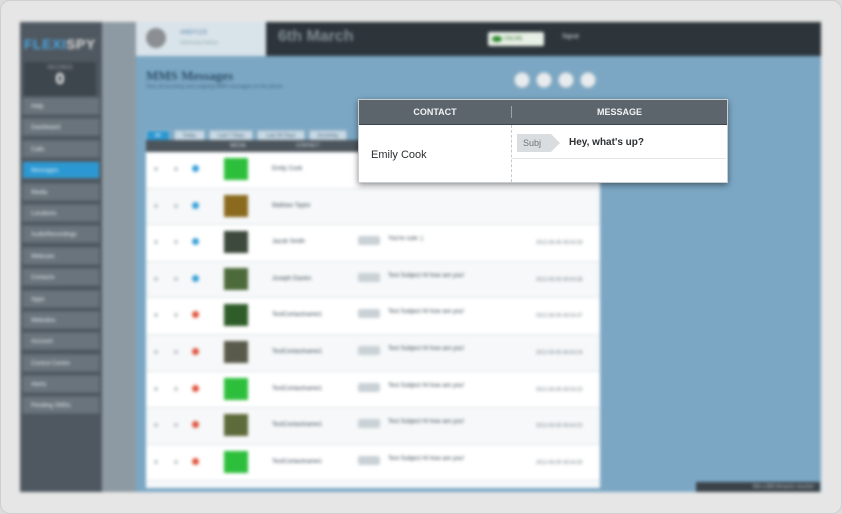  What do you see at coordinates (570, 37) in the screenshot?
I see `signal-indicator: Signal` at bounding box center [570, 37].